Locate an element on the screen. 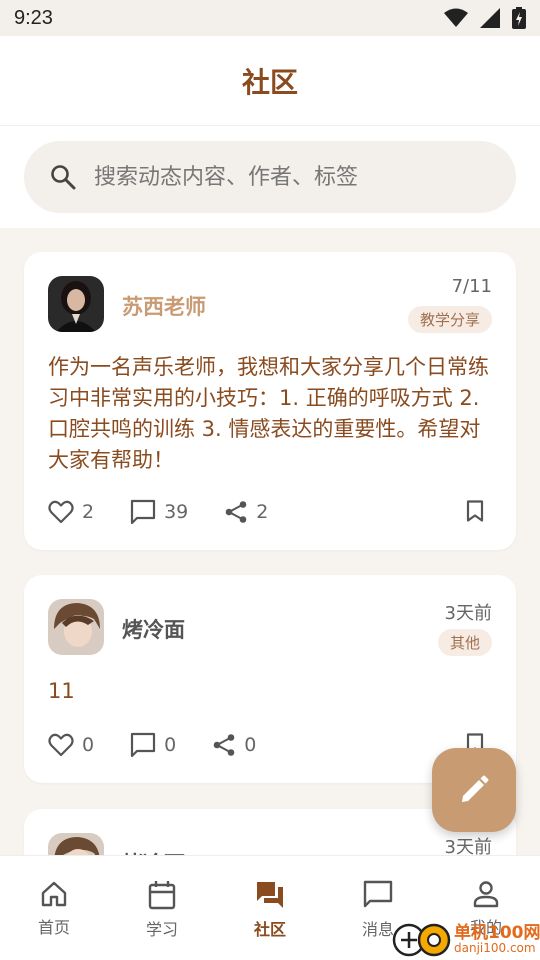 The width and height of the screenshot is (540, 960). author-name: 苏西老师 is located at coordinates (164, 306).